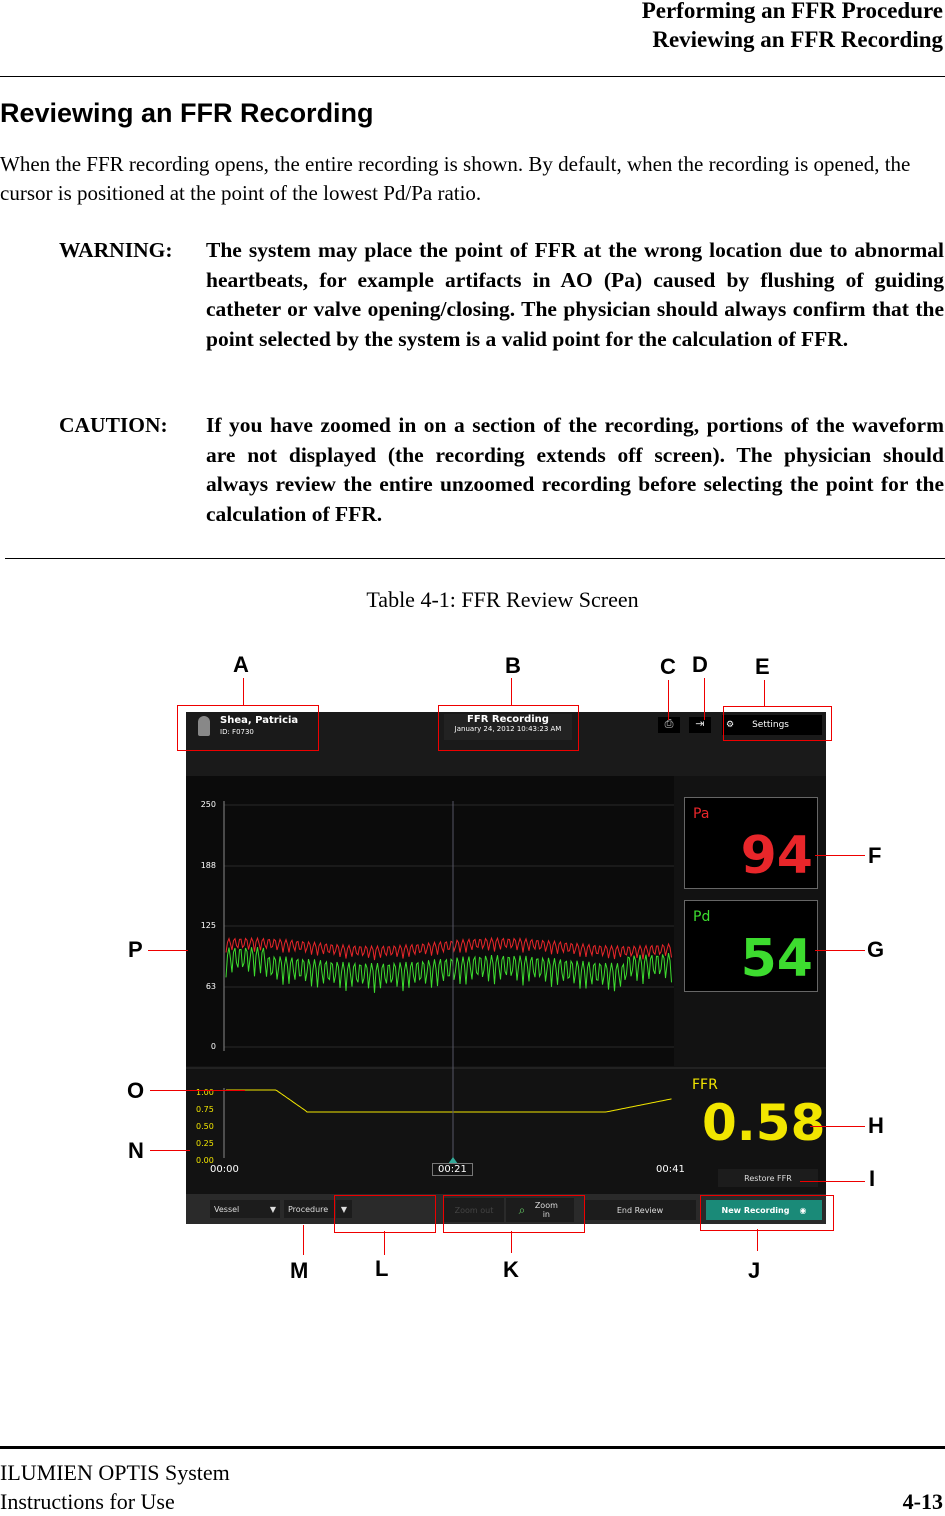  Describe the element at coordinates (452, 1169) in the screenshot. I see `cursor-time: 00:21` at that location.